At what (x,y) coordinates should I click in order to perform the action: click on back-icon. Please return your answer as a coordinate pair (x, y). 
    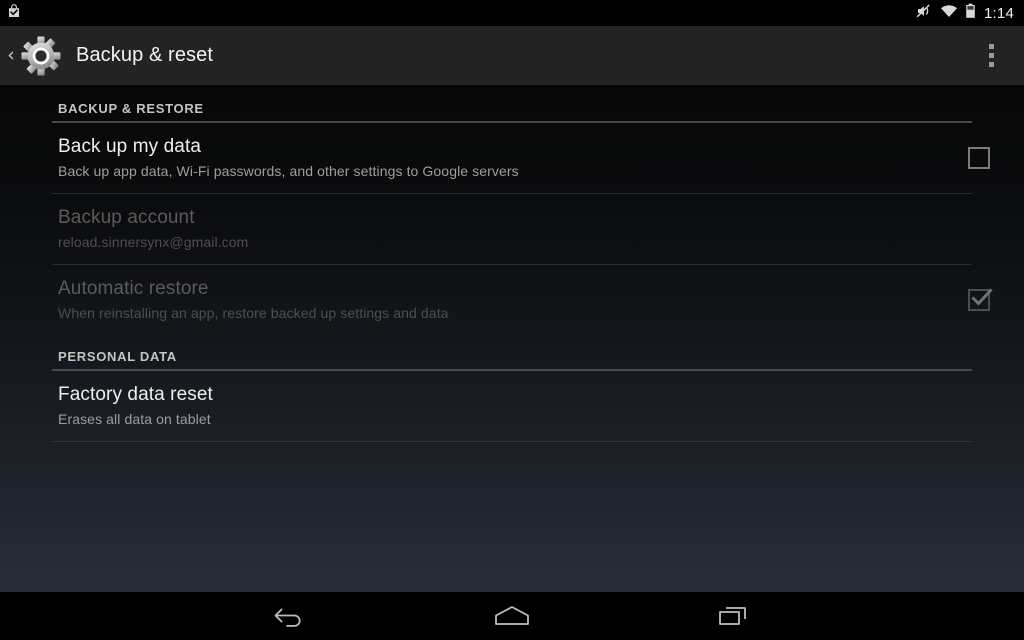
    Looking at the image, I should click on (287, 617).